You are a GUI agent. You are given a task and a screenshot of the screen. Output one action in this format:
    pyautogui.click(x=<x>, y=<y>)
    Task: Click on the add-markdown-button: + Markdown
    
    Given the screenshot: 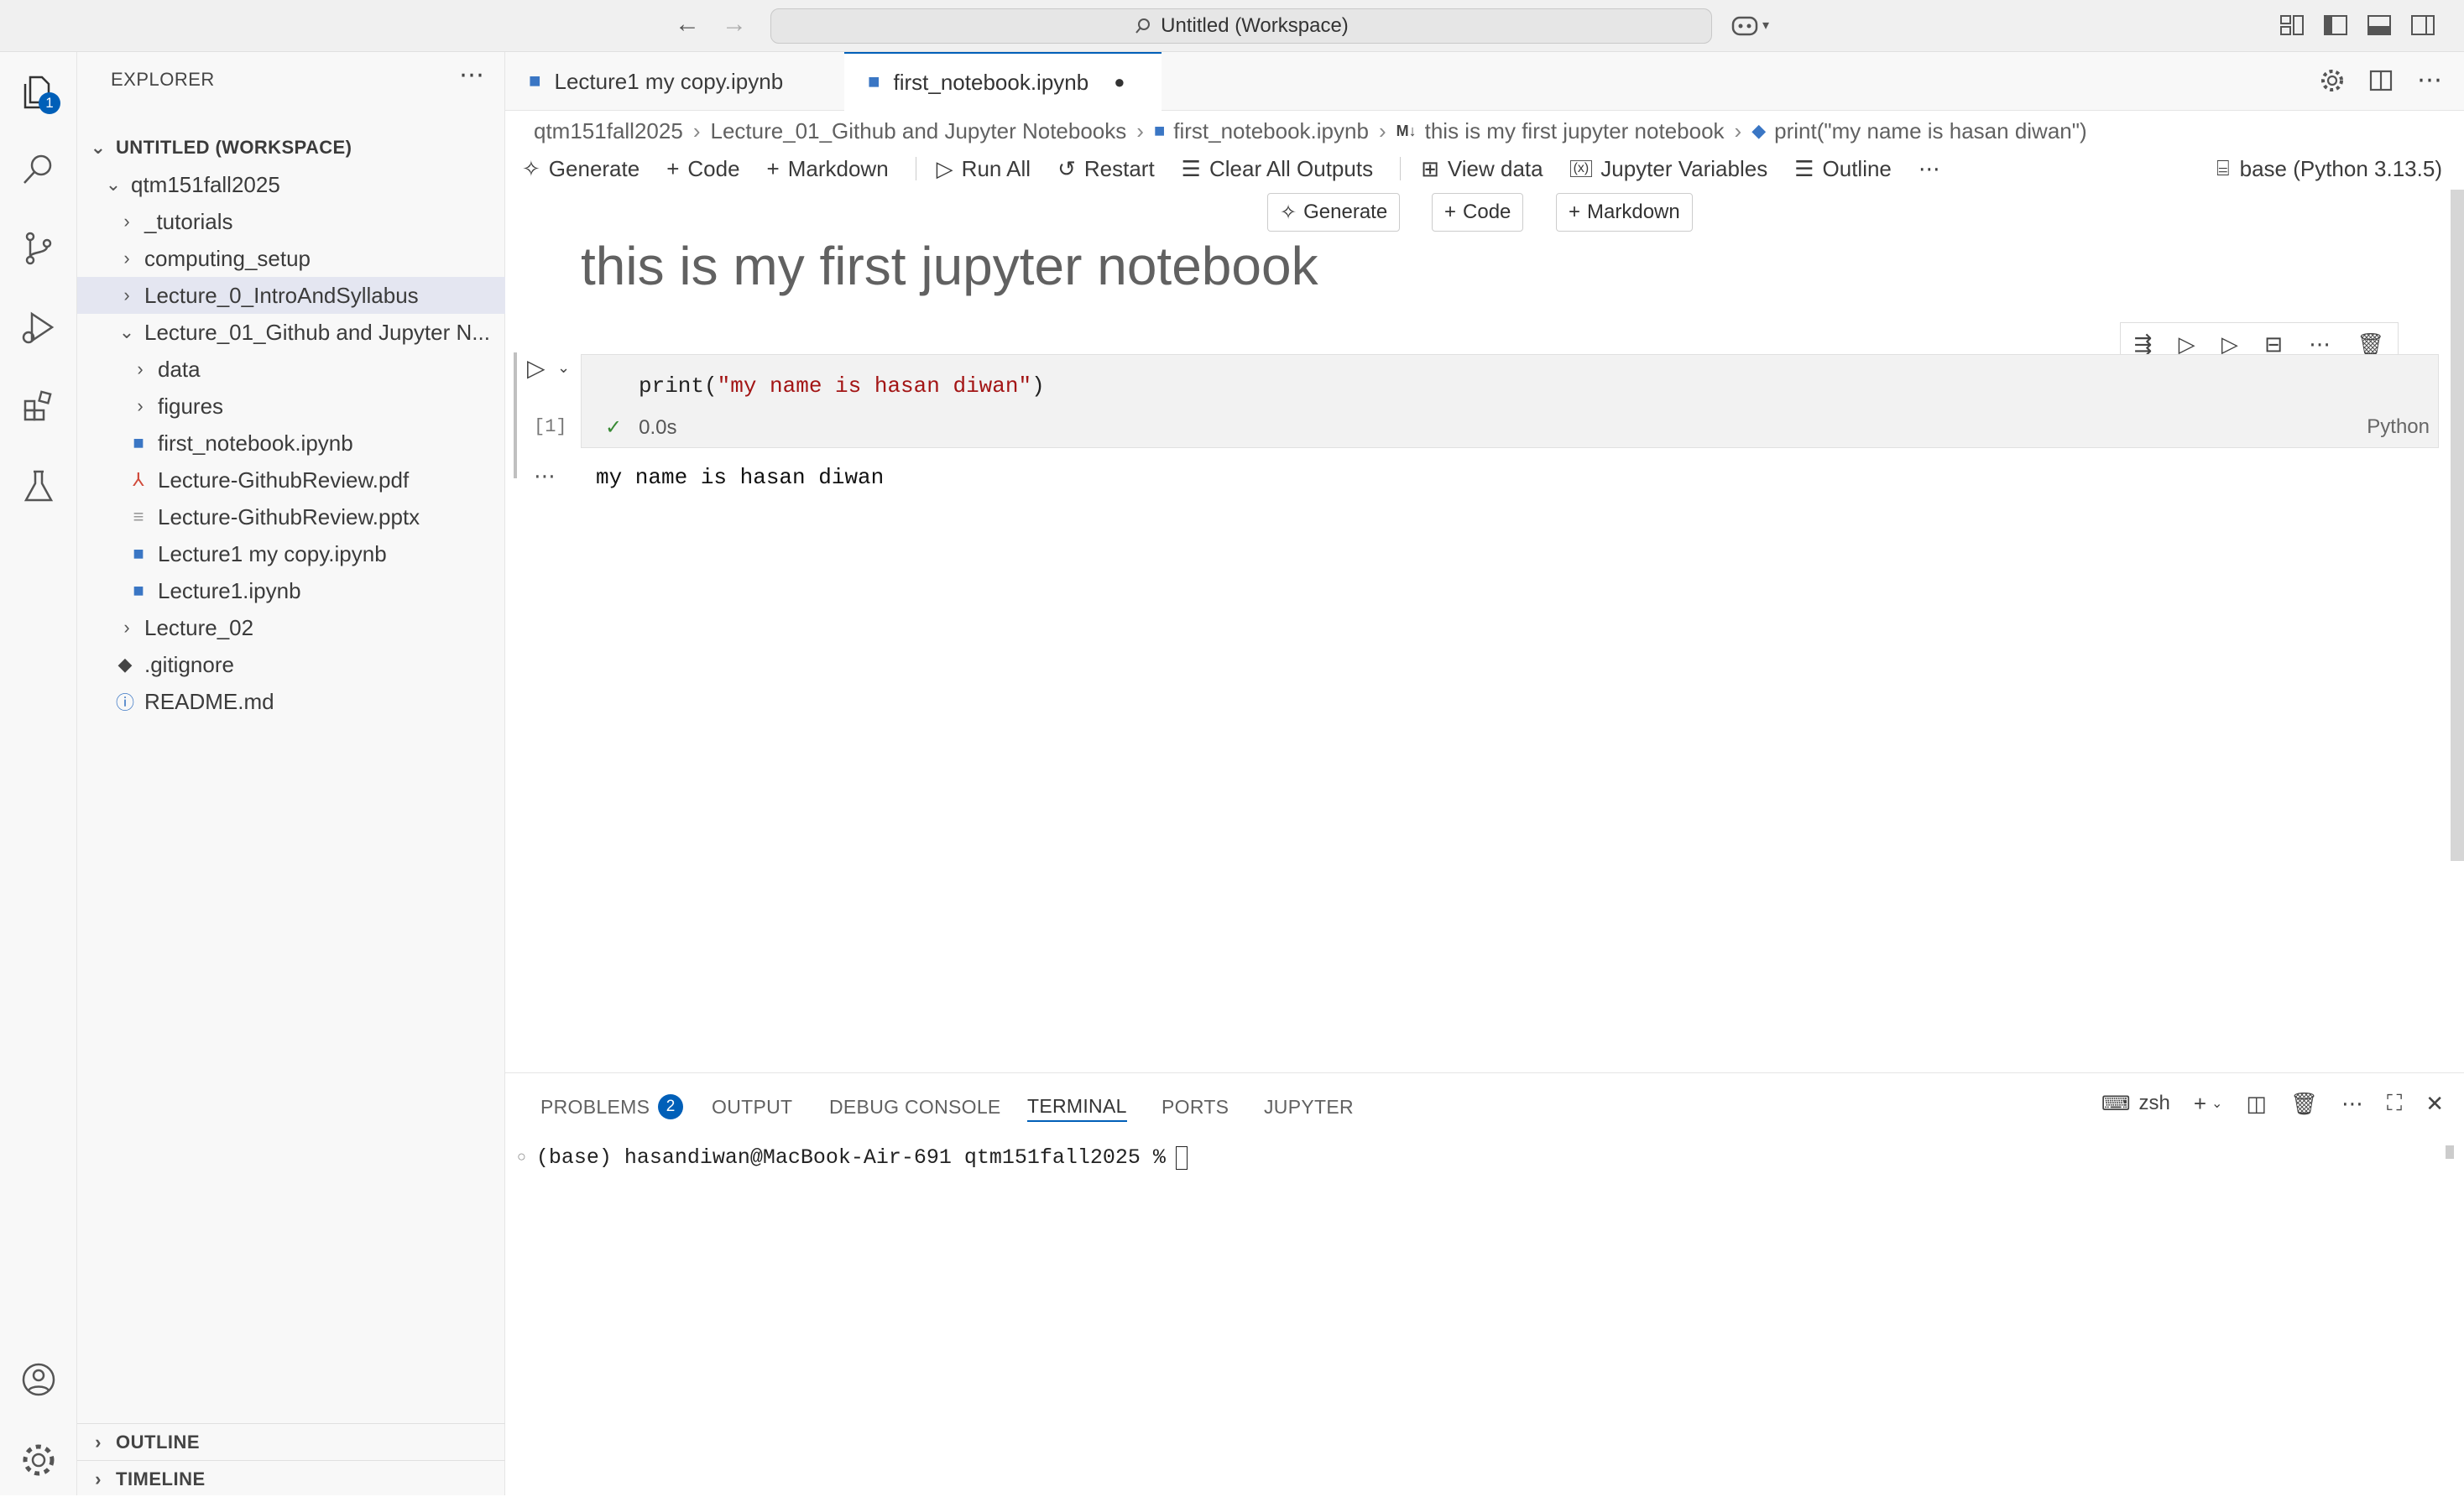 What is the action you would take?
    pyautogui.click(x=828, y=169)
    